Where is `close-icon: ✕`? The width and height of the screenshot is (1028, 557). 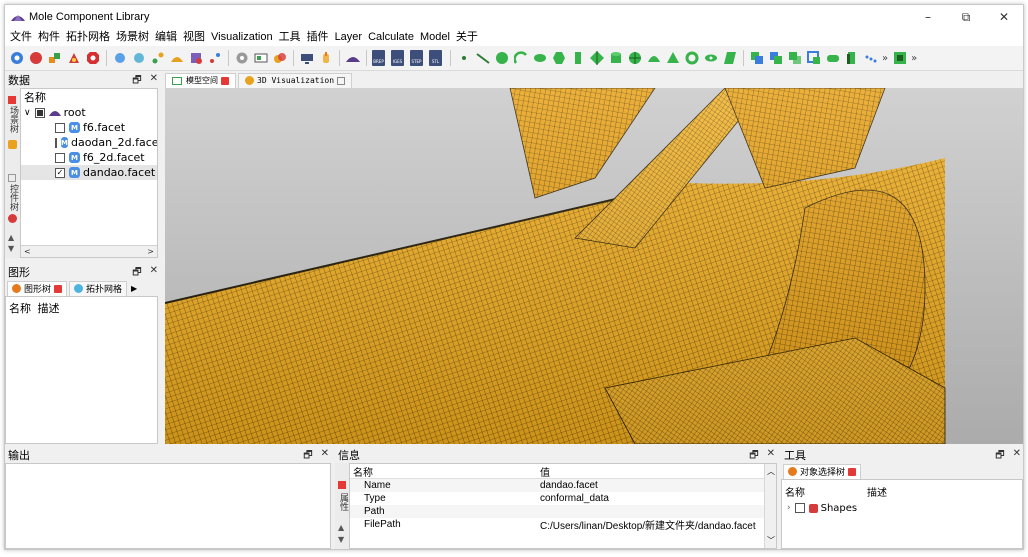
close-icon: ✕ is located at coordinates (154, 273).